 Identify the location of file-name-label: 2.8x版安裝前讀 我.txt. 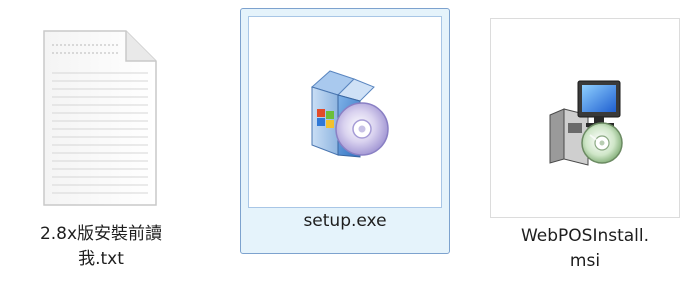
(101, 247).